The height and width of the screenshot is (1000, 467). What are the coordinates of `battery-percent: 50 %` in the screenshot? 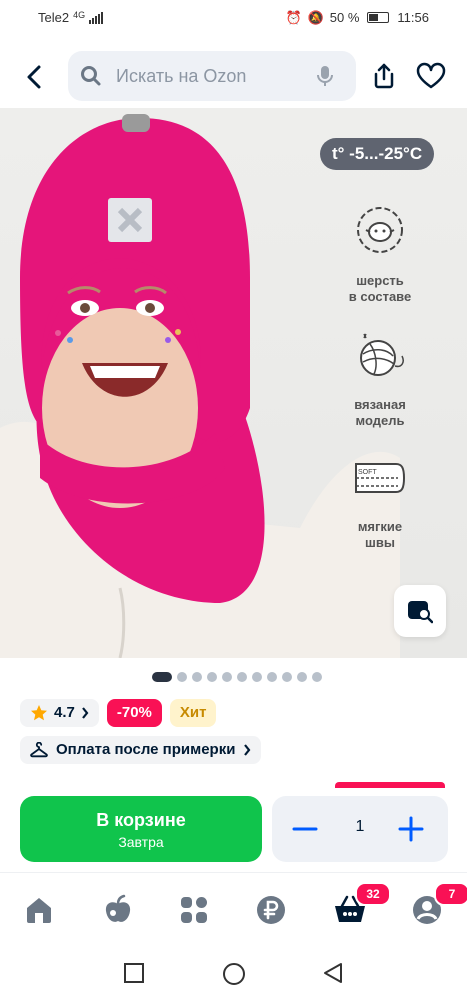 It's located at (344, 17).